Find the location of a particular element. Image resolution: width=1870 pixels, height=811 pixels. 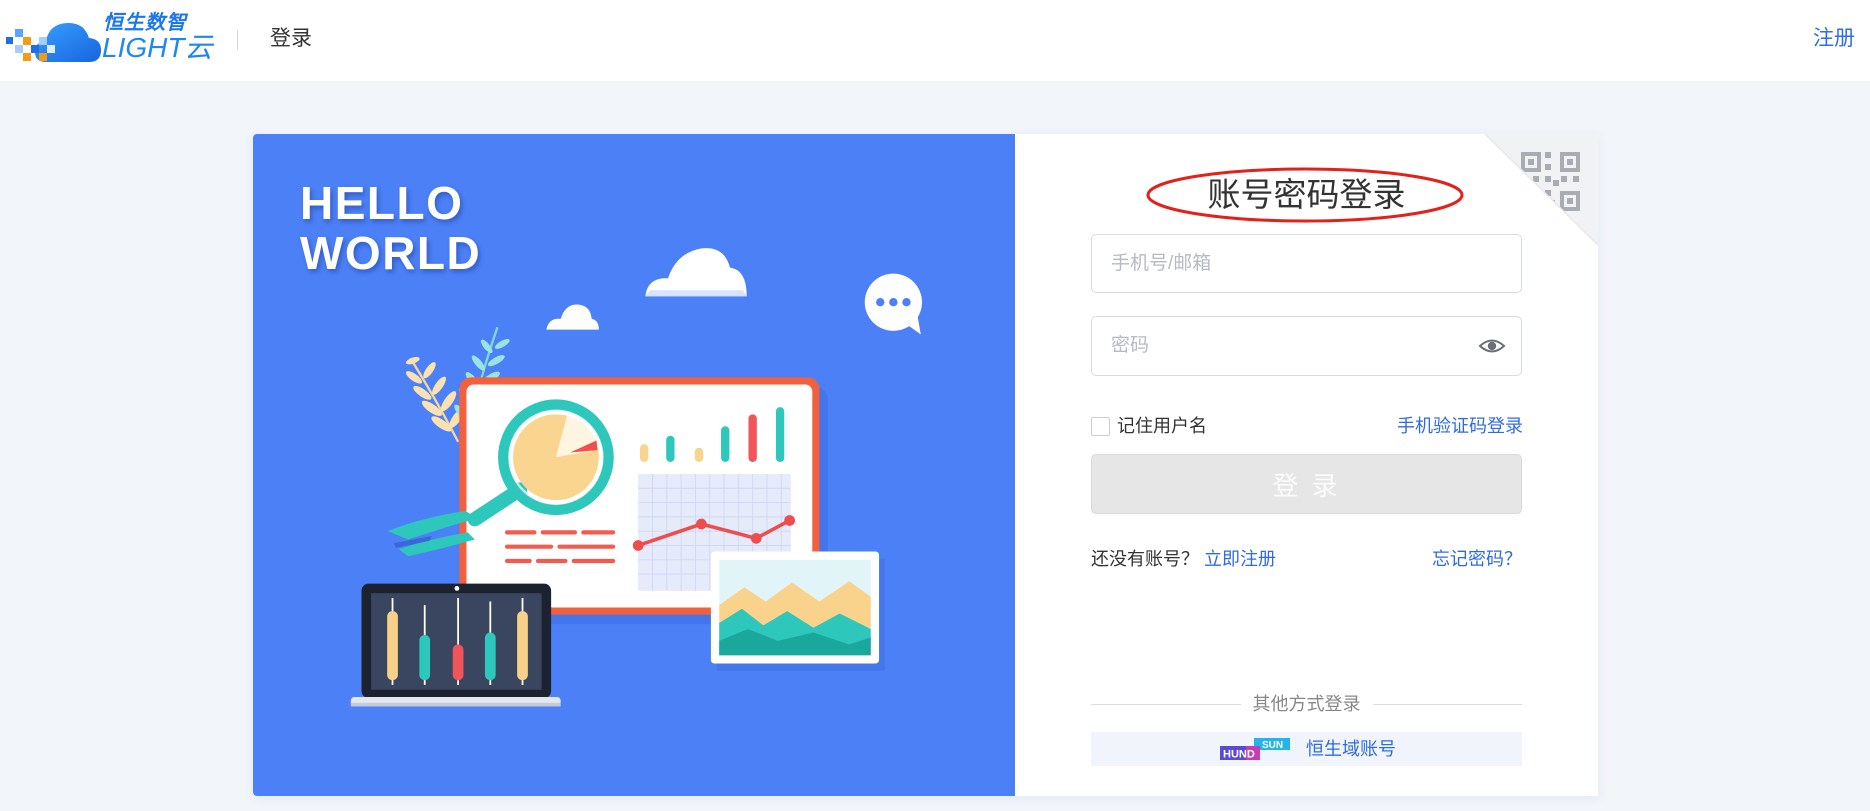

hero-headline-line1: HELLO is located at coordinates (382, 203).